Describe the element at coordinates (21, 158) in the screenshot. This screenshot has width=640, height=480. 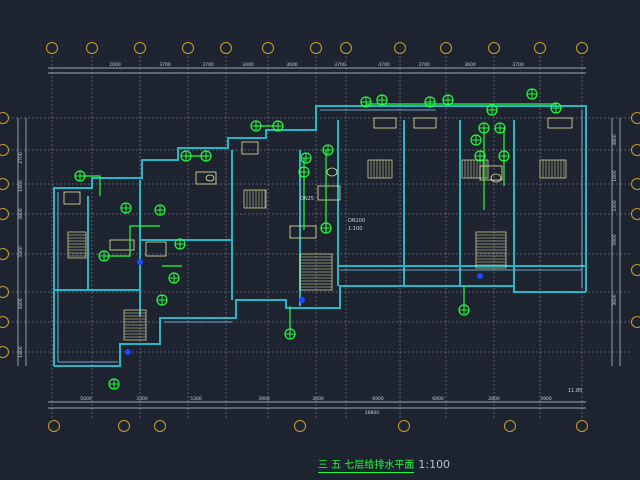
I see `dimension-label-left: 2700` at that location.